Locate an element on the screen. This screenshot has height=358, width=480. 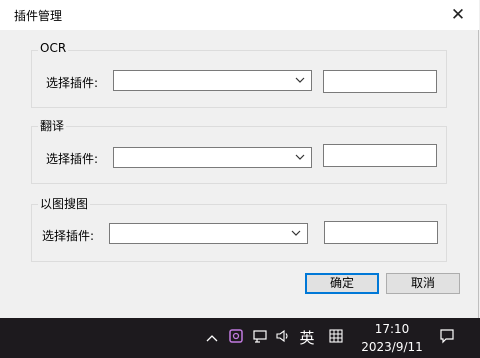
image-search-plugin-label: 选择插件: is located at coordinates (68, 236).